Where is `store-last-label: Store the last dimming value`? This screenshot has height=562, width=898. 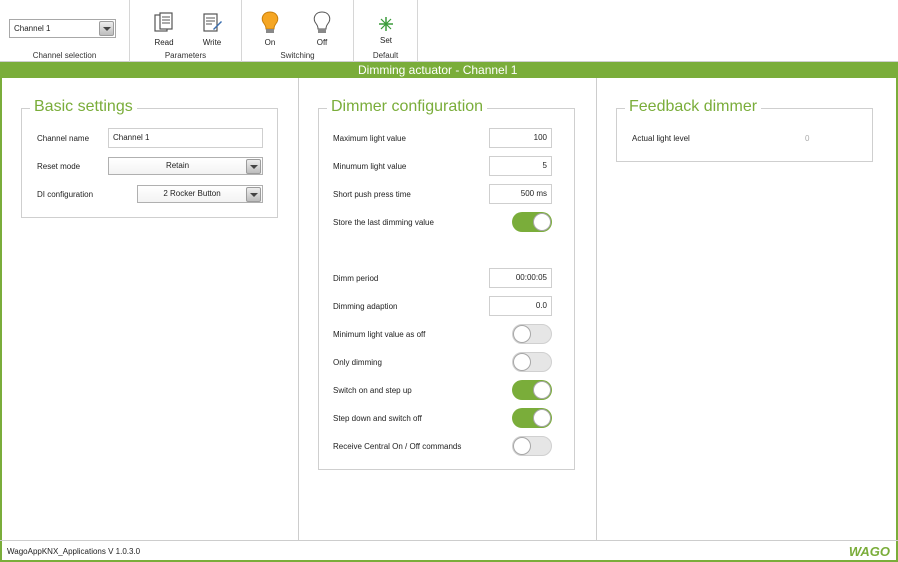
store-last-label: Store the last dimming value is located at coordinates (383, 222).